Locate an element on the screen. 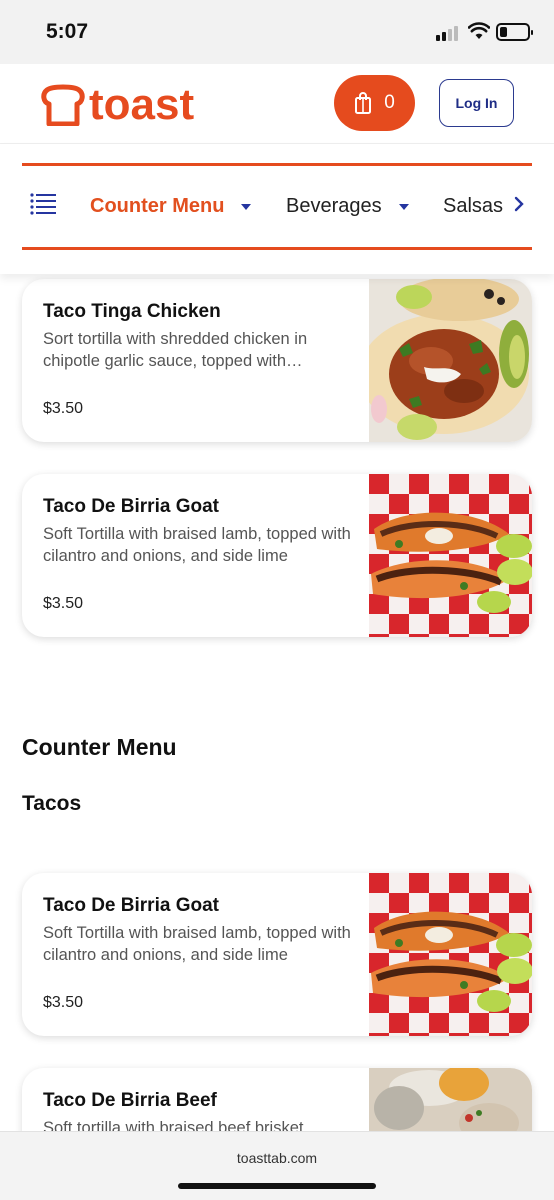 The height and width of the screenshot is (1200, 554). menu-nav: Counter Menu Beverages Salsas is located at coordinates (277, 209).